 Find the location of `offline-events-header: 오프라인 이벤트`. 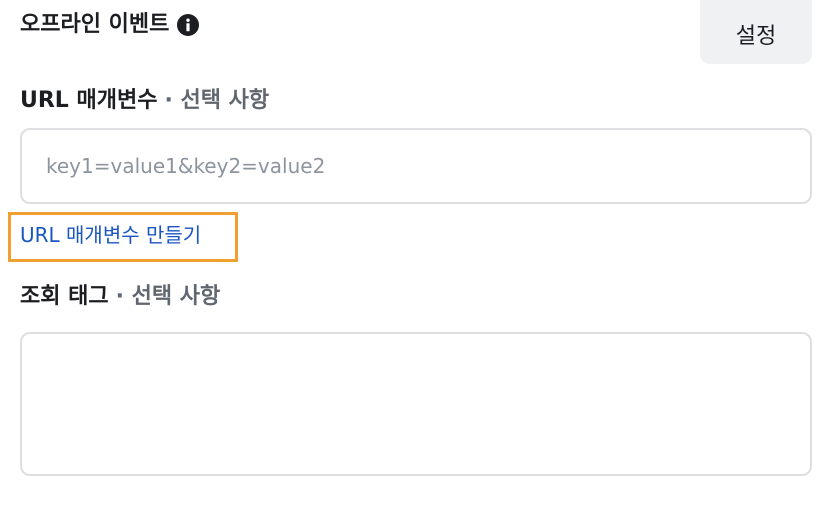

offline-events-header: 오프라인 이벤트 is located at coordinates (110, 25).